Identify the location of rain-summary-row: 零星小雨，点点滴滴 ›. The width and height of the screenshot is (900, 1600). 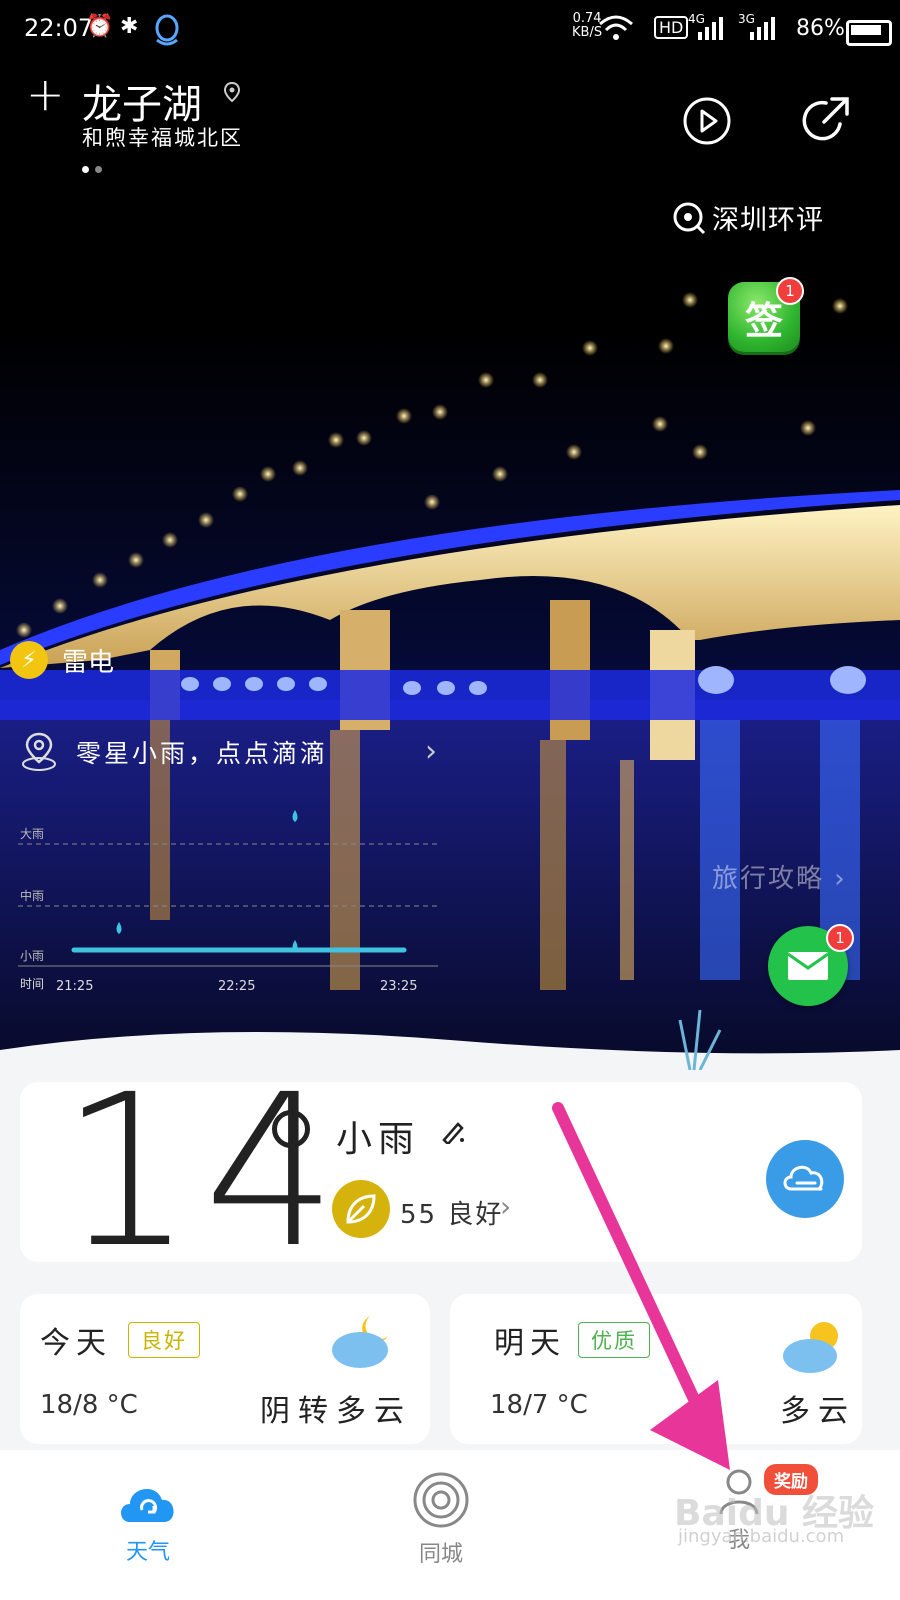
(230, 752).